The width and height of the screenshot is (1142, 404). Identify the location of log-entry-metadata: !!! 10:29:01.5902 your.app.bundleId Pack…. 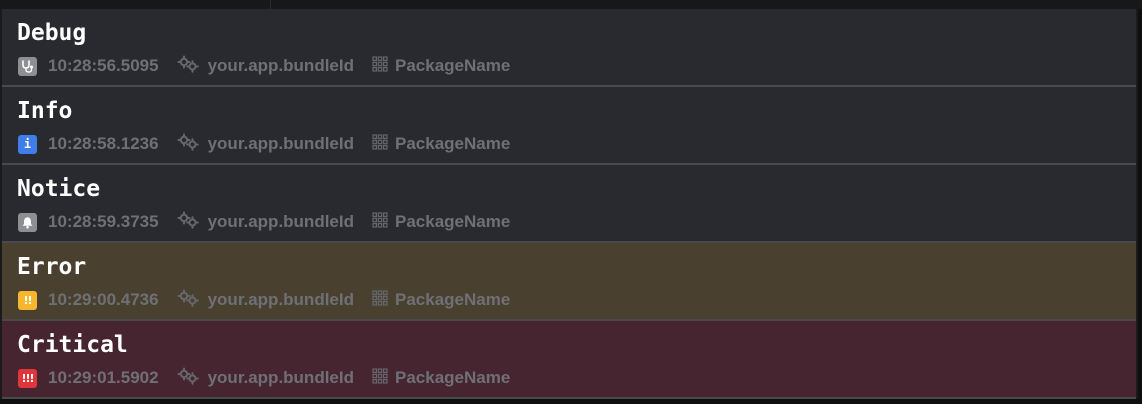
(264, 378).